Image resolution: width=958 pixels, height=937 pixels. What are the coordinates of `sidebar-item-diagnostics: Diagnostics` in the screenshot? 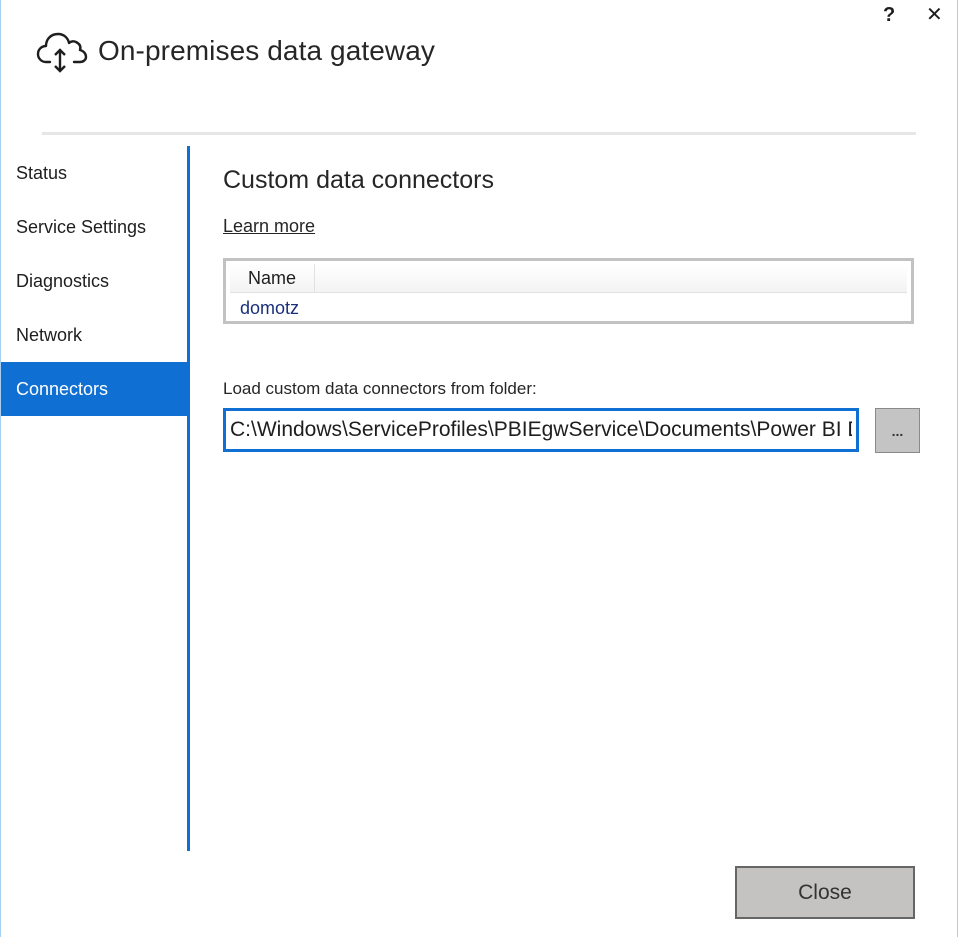 It's located at (95, 281).